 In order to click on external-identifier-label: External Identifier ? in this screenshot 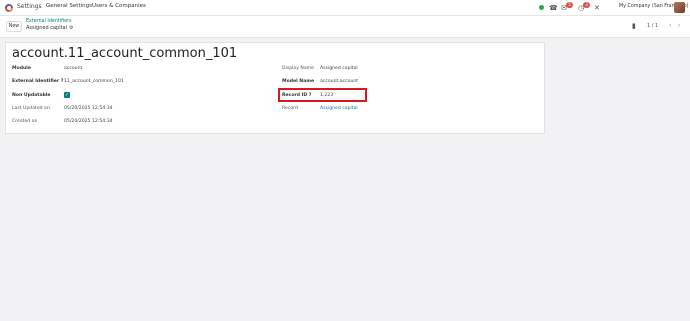, I will do `click(38, 81)`.